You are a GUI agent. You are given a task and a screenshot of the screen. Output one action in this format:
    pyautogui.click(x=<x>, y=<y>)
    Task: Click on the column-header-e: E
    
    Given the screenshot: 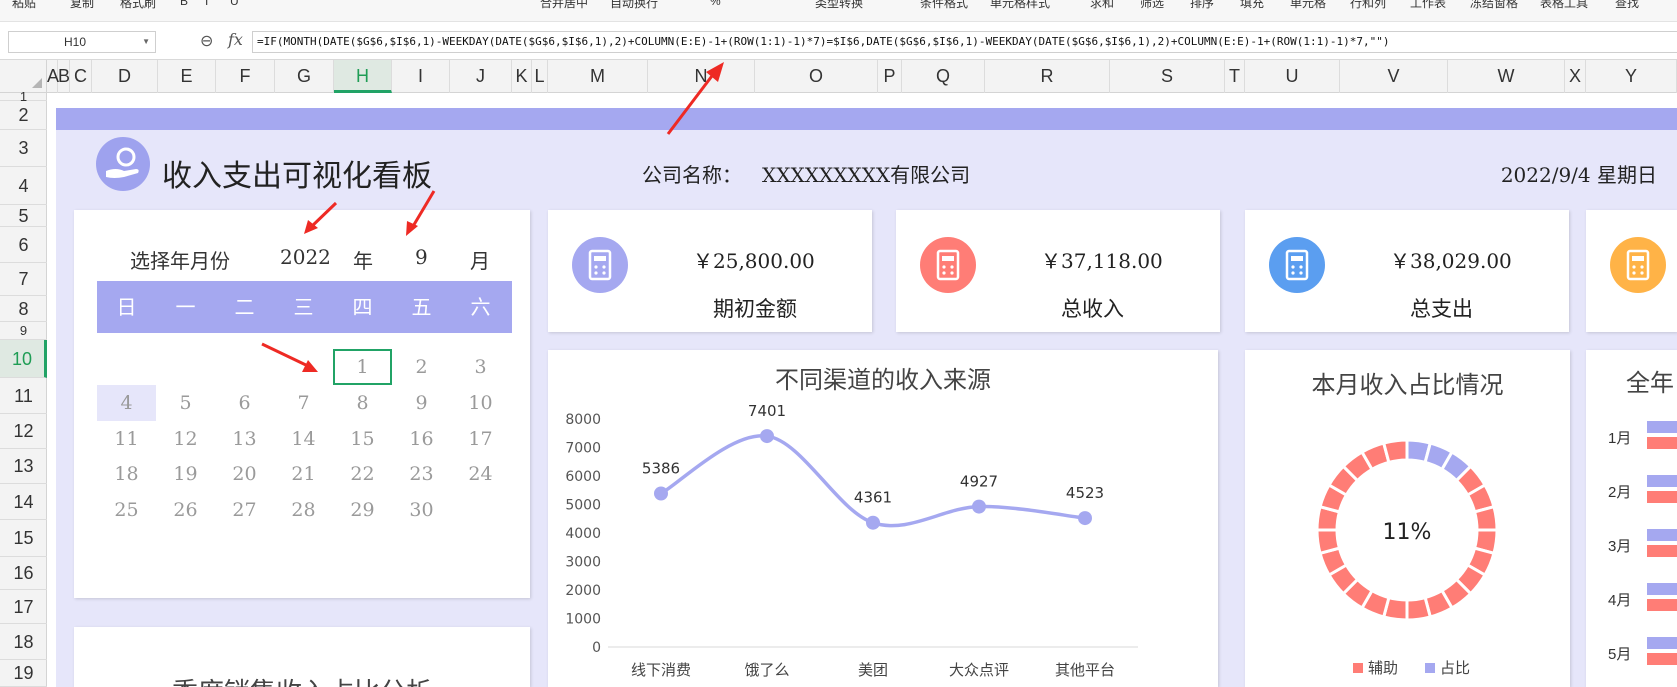 What is the action you would take?
    pyautogui.click(x=187, y=76)
    